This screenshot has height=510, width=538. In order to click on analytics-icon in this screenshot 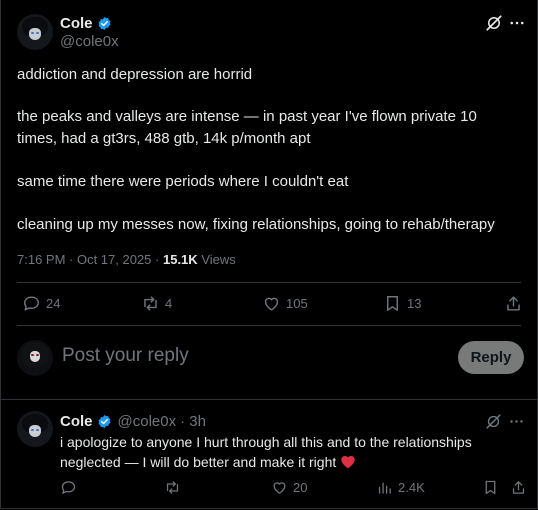, I will do `click(384, 488)`.